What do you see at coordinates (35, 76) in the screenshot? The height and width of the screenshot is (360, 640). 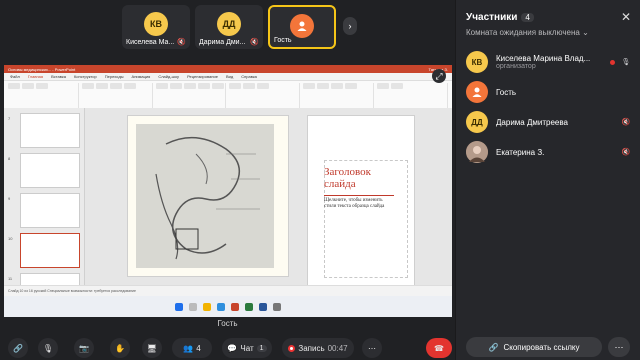 I see `ppt-tab: Главная` at bounding box center [35, 76].